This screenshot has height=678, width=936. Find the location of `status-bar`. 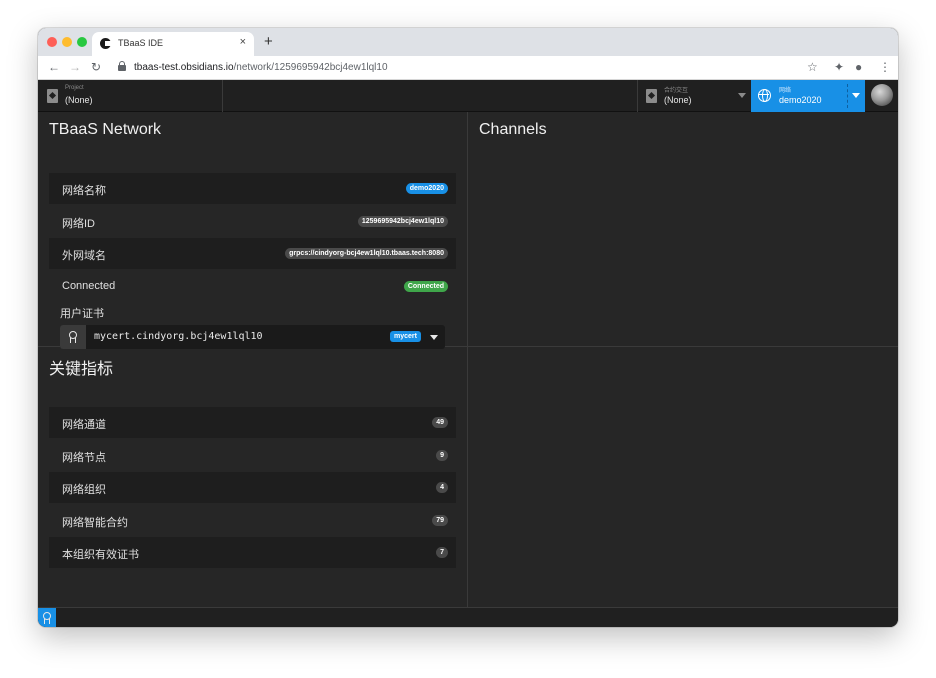

status-bar is located at coordinates (468, 617).